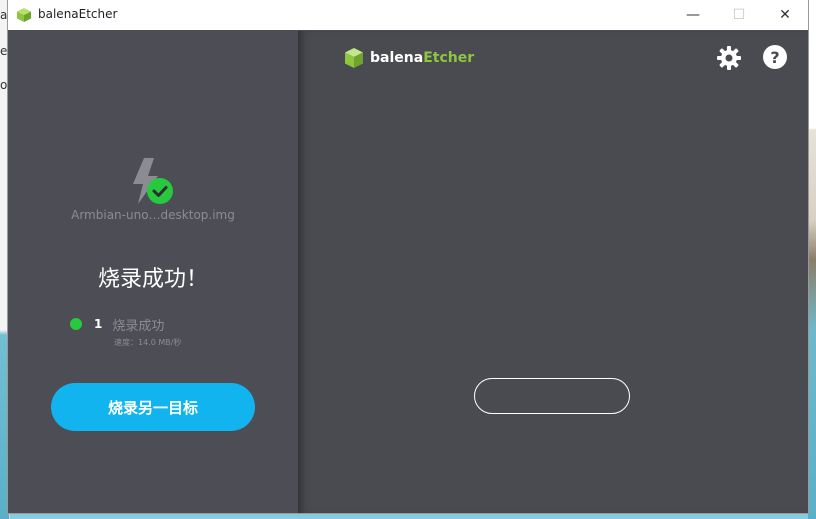  Describe the element at coordinates (76, 324) in the screenshot. I see `success-status-icon` at that location.